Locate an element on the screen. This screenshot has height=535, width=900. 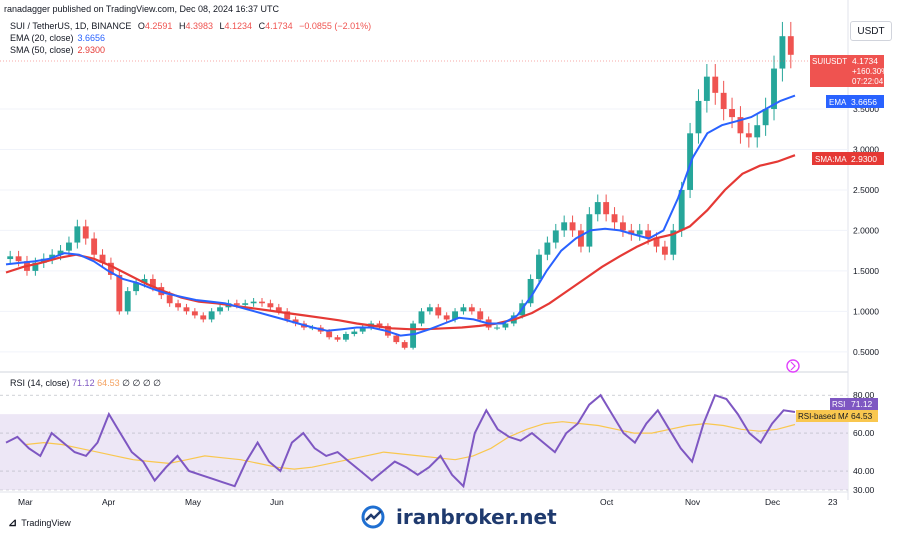
price-tick-label: 1.5000 is located at coordinates (866, 271).